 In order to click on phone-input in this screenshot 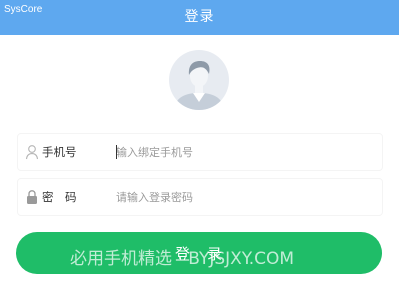, I will do `click(241, 152)`.